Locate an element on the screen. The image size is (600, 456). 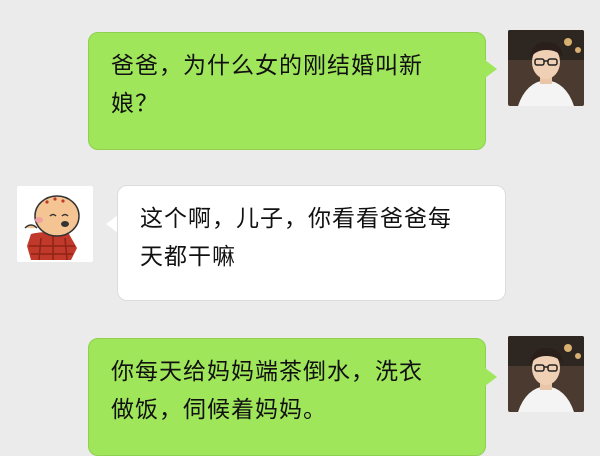
cartoon-monk-avatar-icon is located at coordinates (55, 224).